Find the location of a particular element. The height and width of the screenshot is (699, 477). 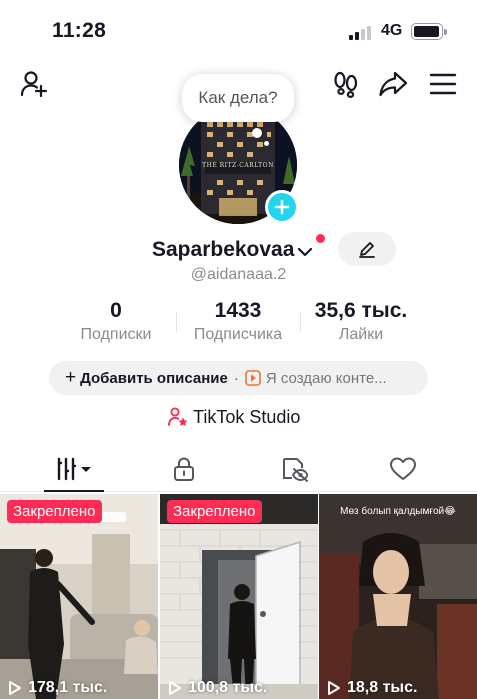

profile-avatar: THE RITZ-CARLTON is located at coordinates (239, 165).